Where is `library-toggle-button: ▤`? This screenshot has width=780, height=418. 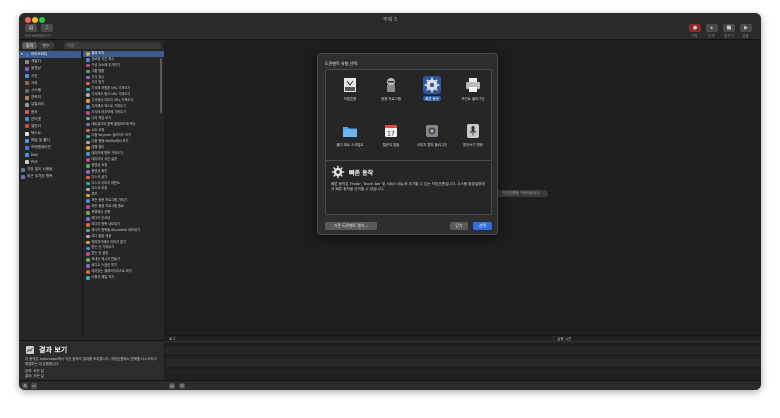
library-toggle-button: ▤ is located at coordinates (31, 28).